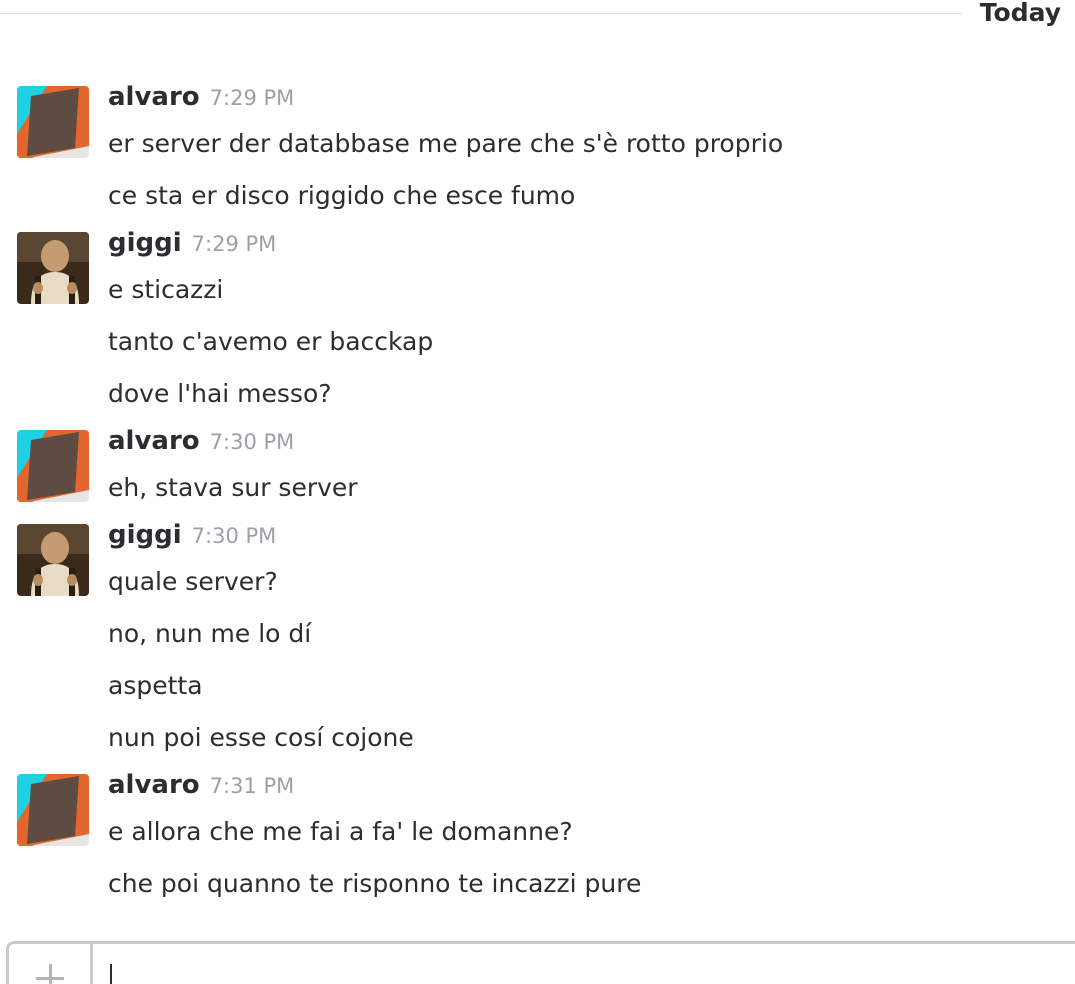 This screenshot has width=1075, height=984. I want to click on message-meta: giggi 7:29 PM, so click(192, 243).